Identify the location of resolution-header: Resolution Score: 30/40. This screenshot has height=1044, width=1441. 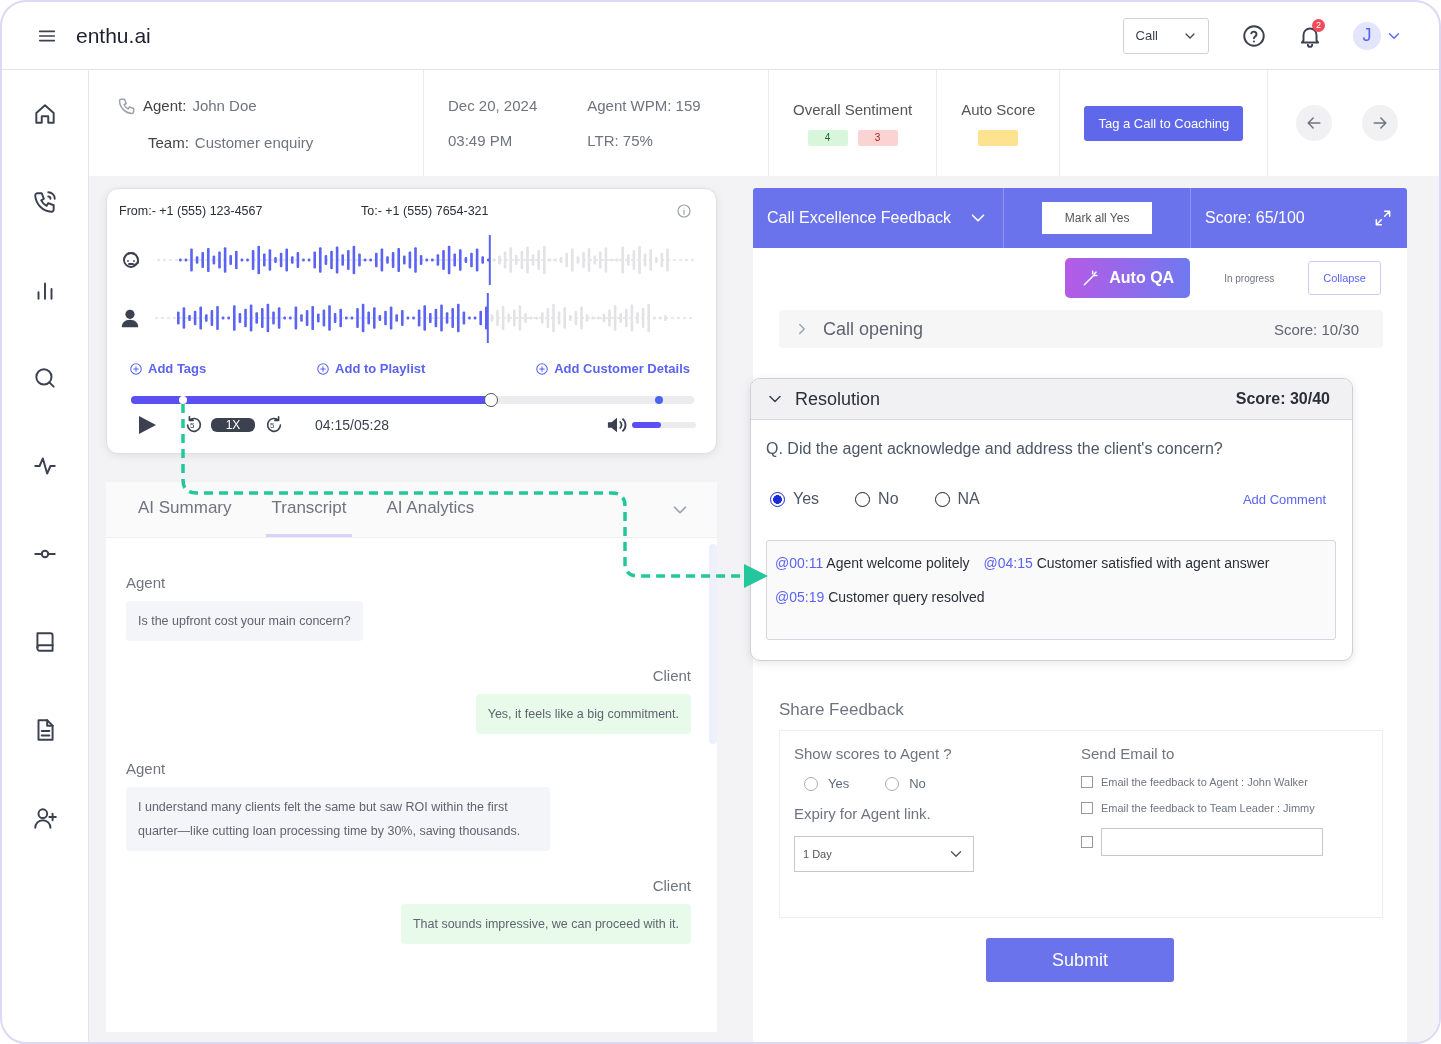
(1051, 399).